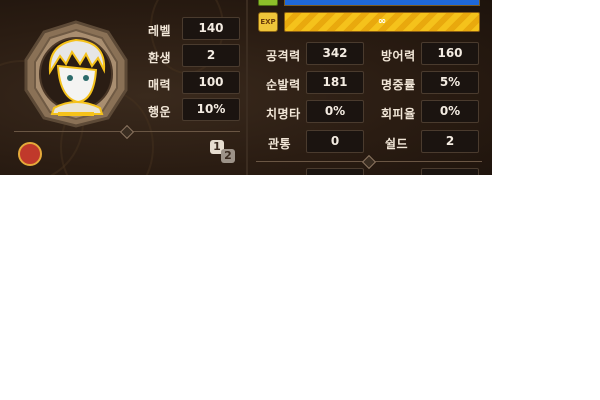 The height and width of the screenshot is (400, 600). I want to click on rebirth-value: 2, so click(211, 55).